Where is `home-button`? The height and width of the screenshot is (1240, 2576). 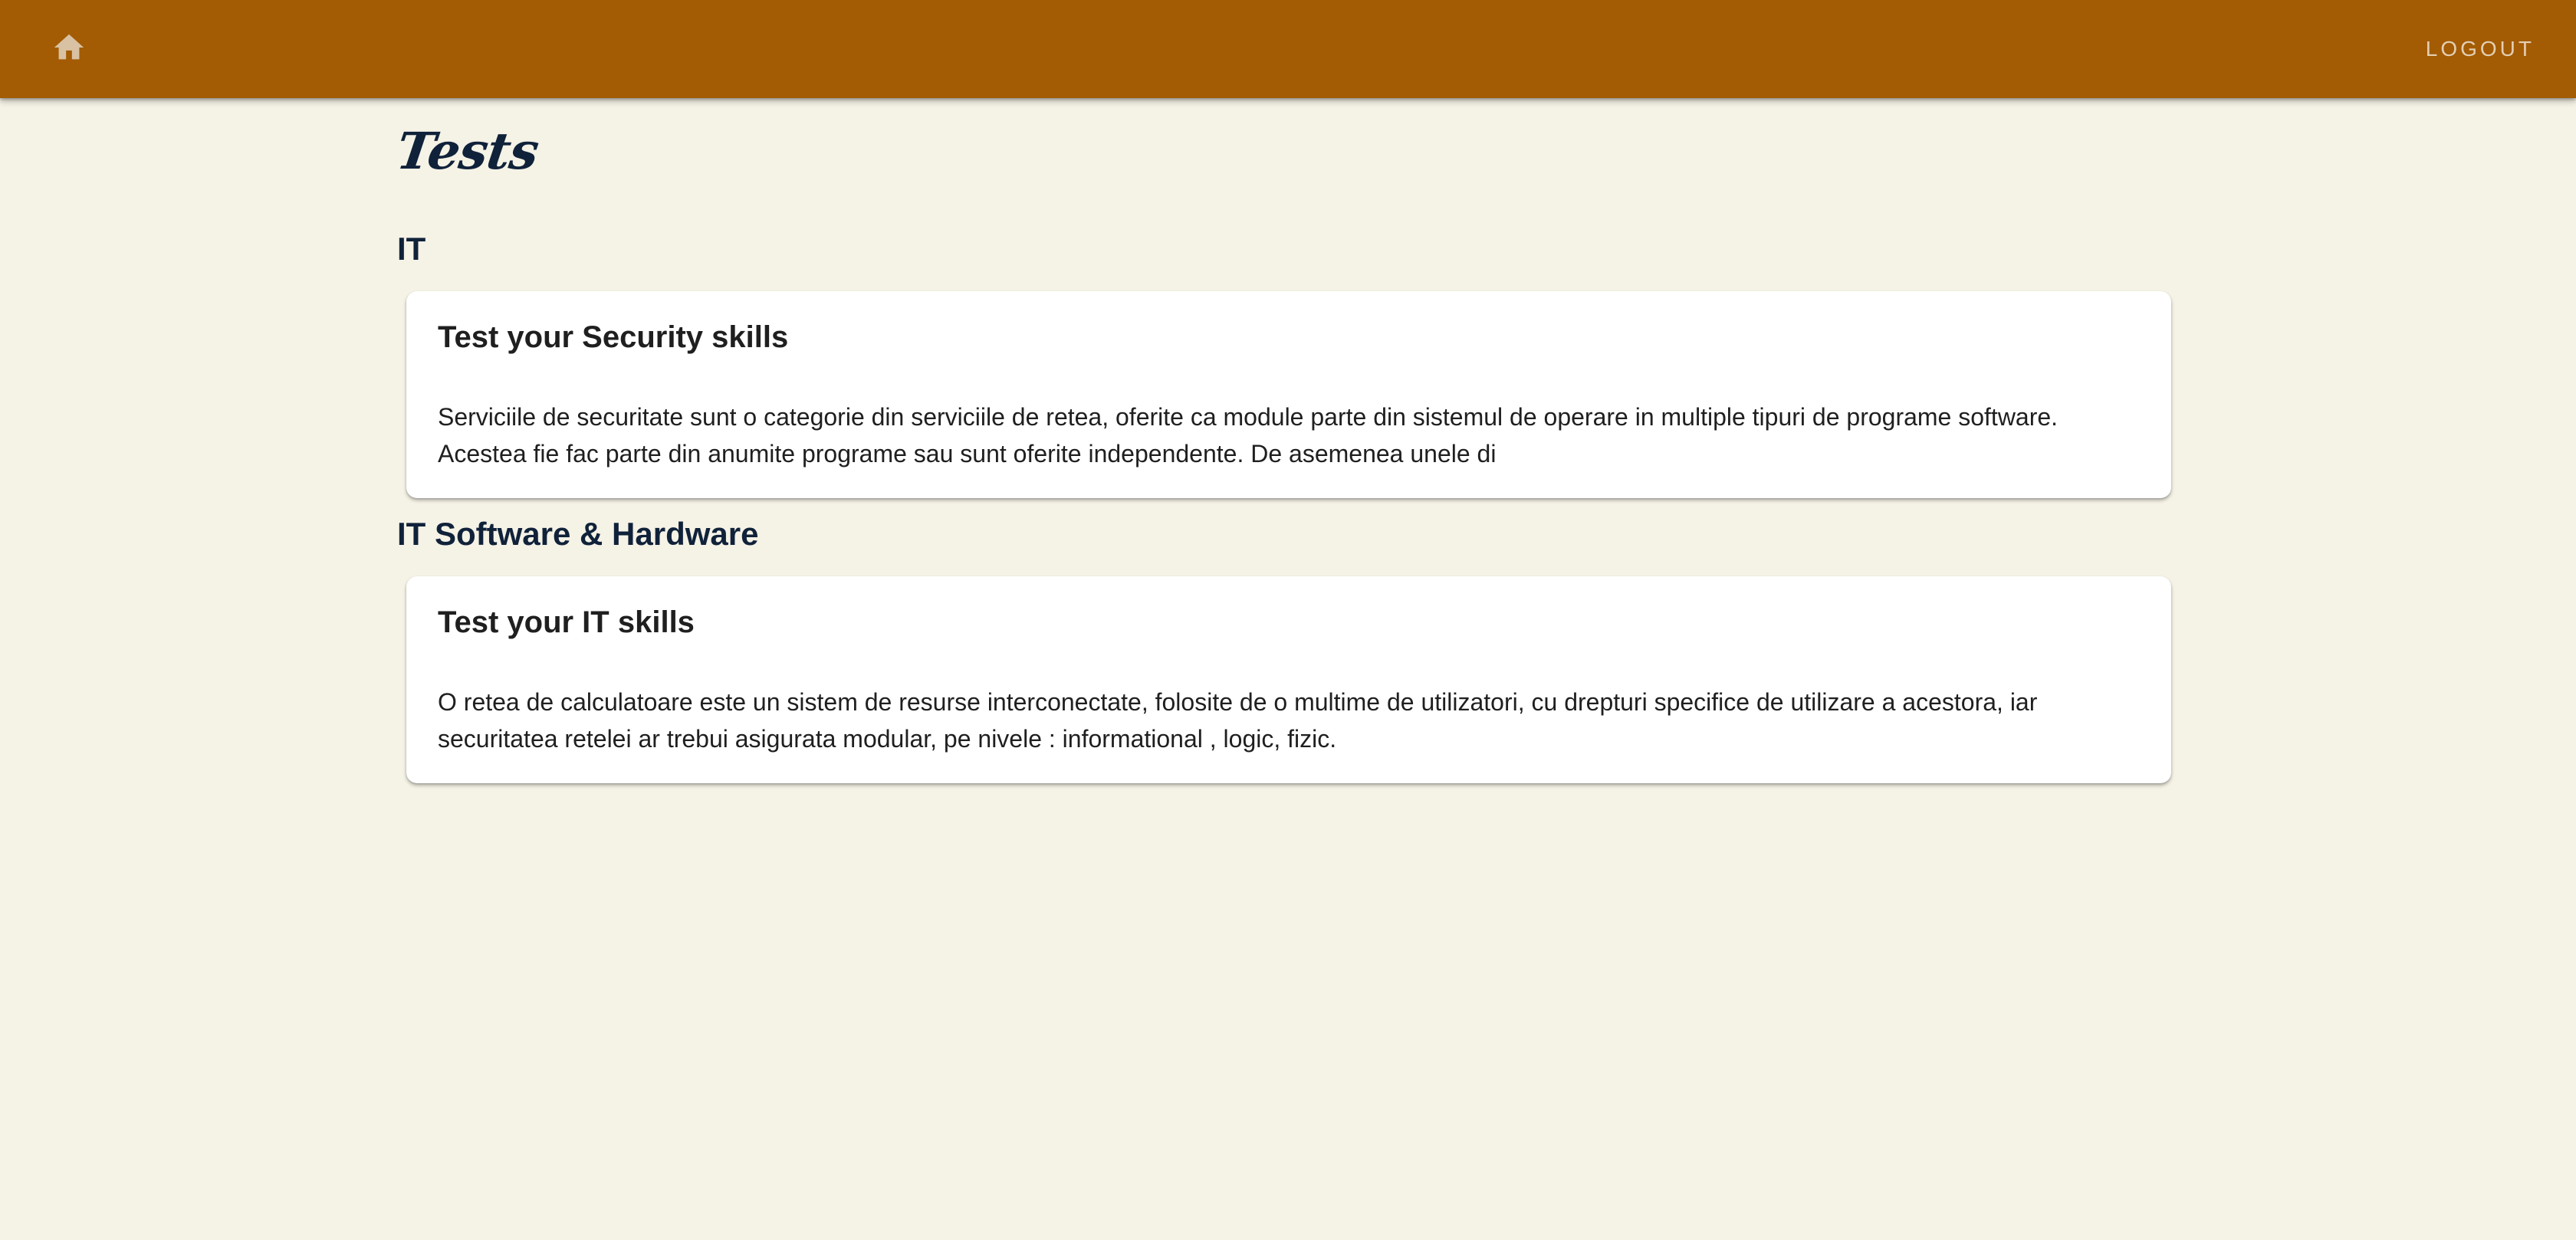 home-button is located at coordinates (69, 48).